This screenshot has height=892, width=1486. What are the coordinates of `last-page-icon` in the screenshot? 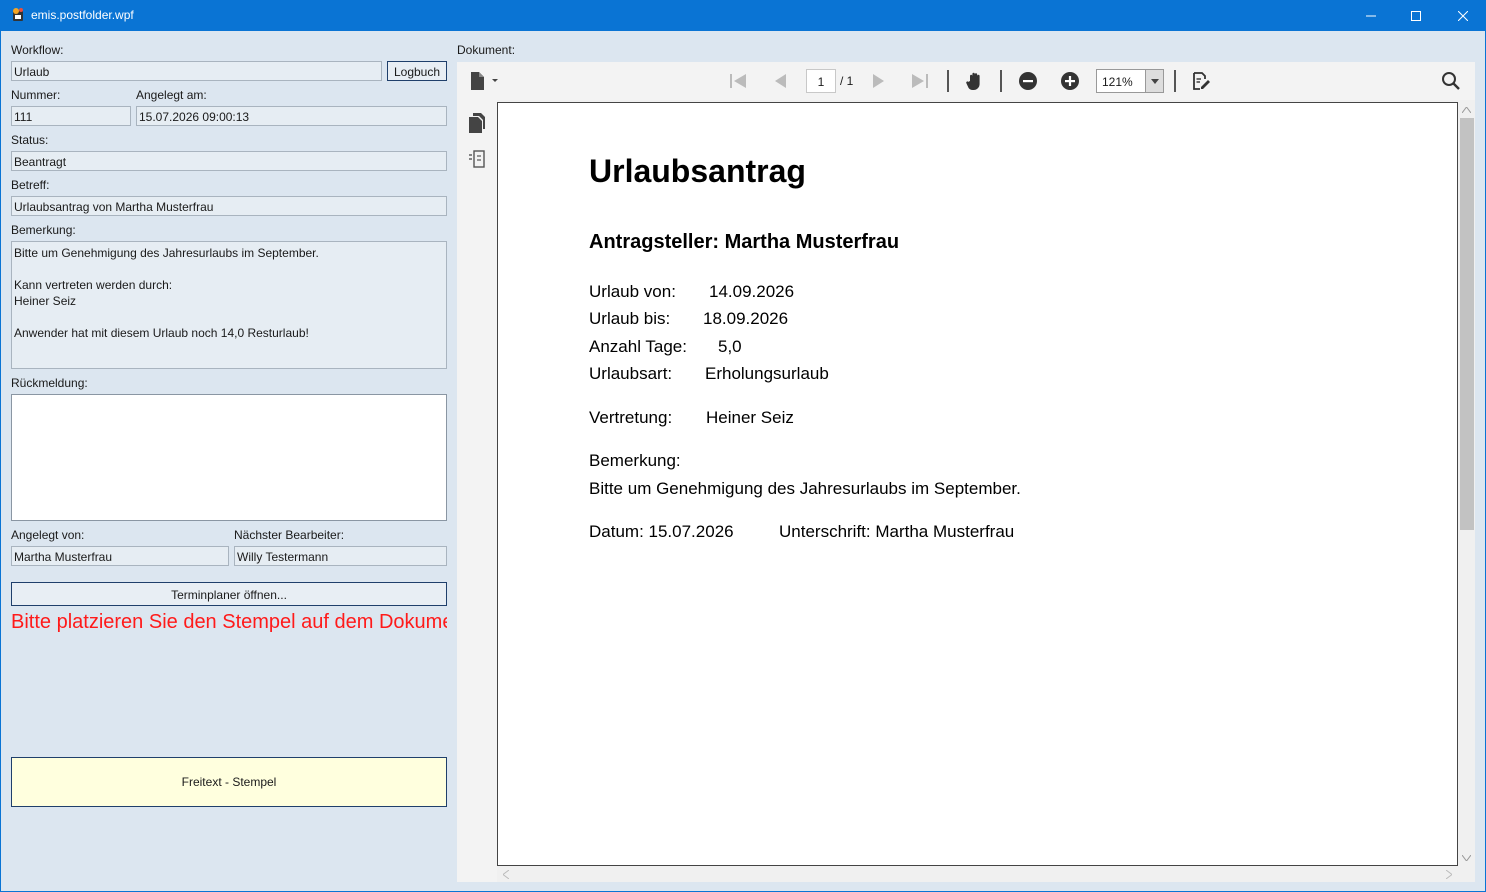 It's located at (920, 81).